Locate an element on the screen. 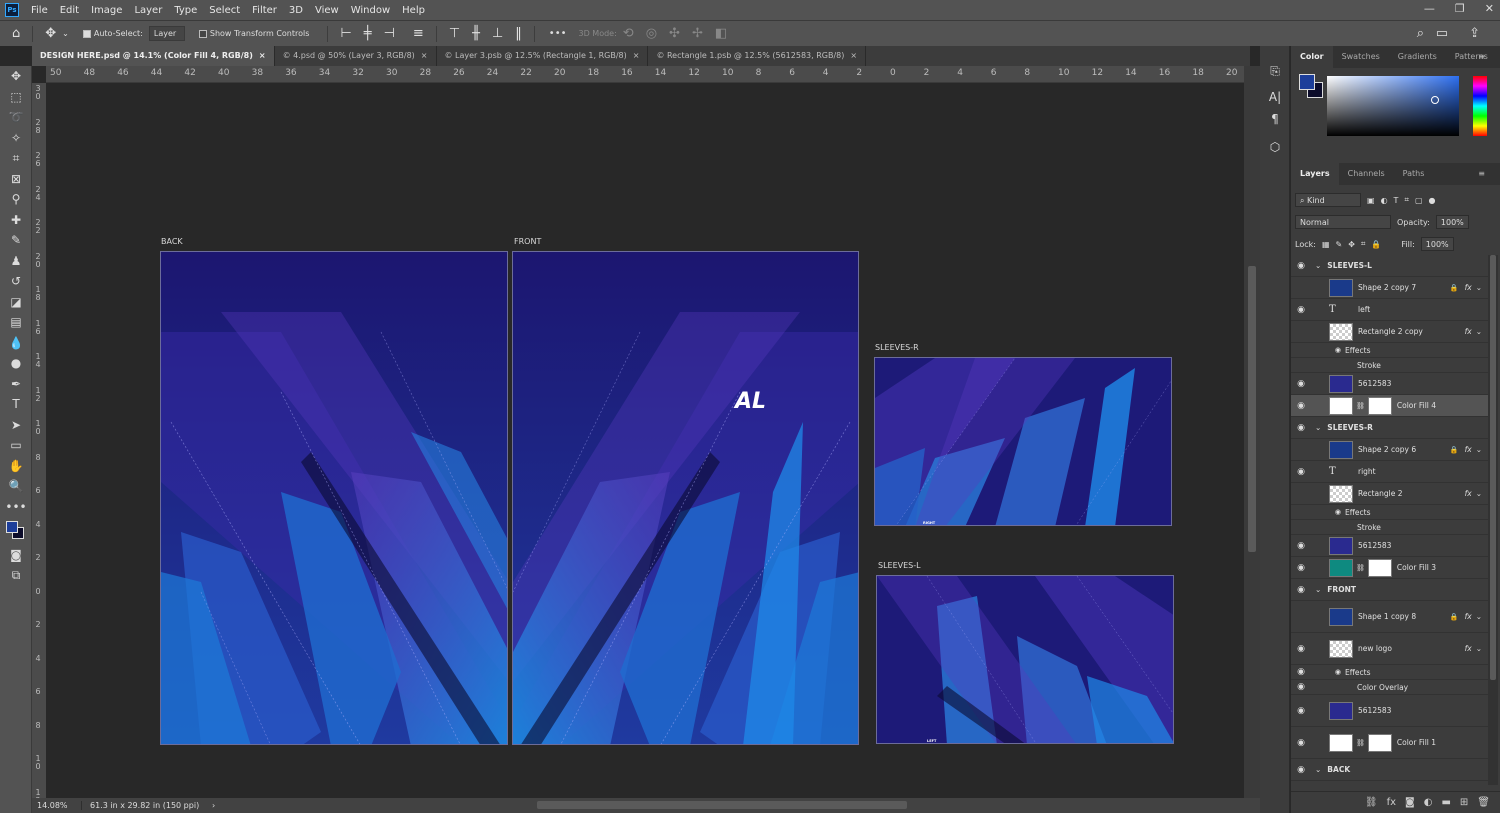 The width and height of the screenshot is (1500, 813). tab-gradients: Gradients is located at coordinates (1417, 57).